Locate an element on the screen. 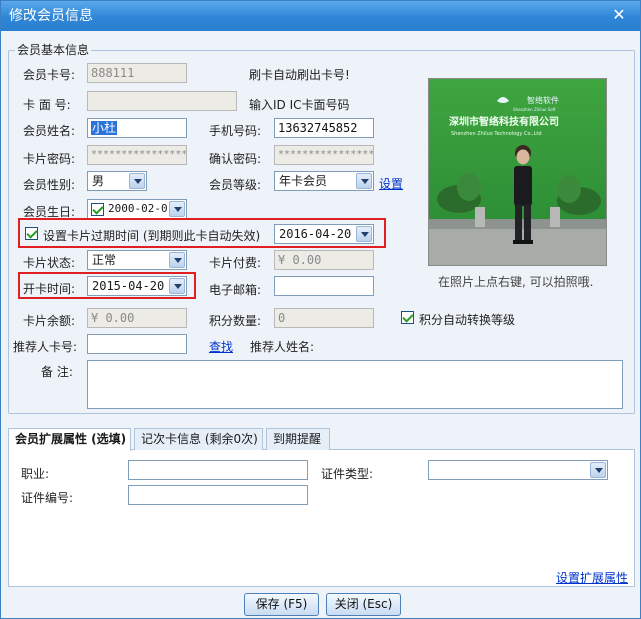 The image size is (641, 619). id-no-label: 证件编号: is located at coordinates (47, 498).